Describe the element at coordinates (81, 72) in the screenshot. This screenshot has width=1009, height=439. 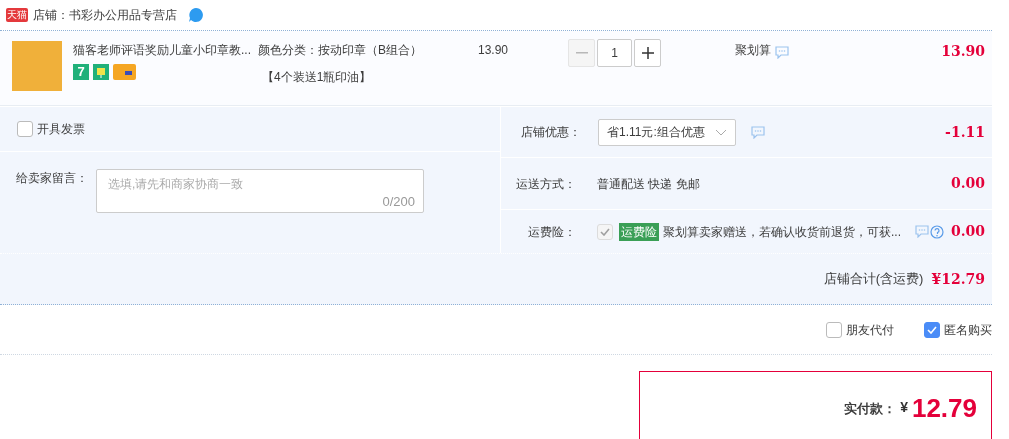
I see `service-badge: 7` at that location.